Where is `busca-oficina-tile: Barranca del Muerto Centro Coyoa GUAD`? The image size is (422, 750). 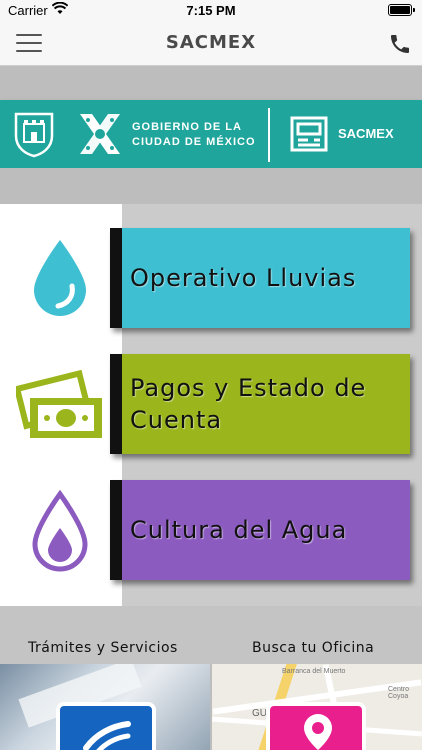 busca-oficina-tile: Barranca del Muerto Centro Coyoa GUAD is located at coordinates (317, 707).